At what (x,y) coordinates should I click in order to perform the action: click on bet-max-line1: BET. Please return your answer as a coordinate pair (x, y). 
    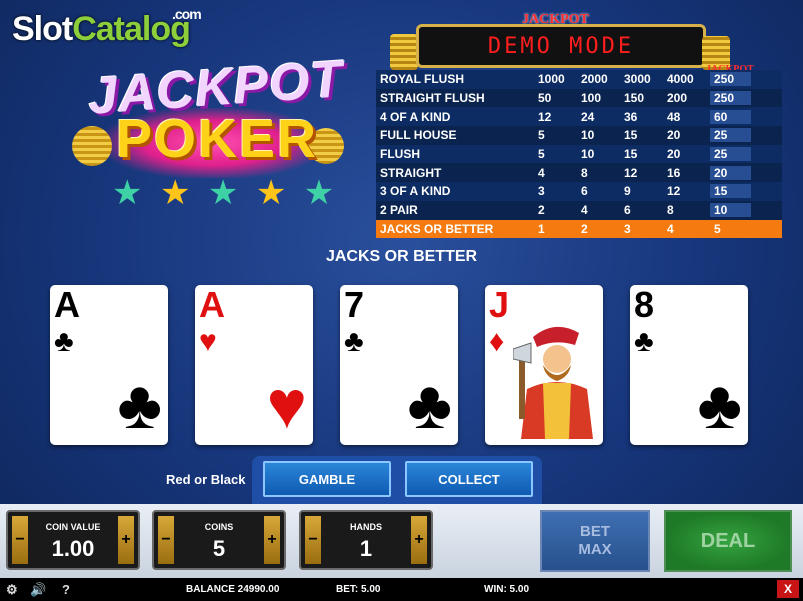
    Looking at the image, I should click on (595, 531).